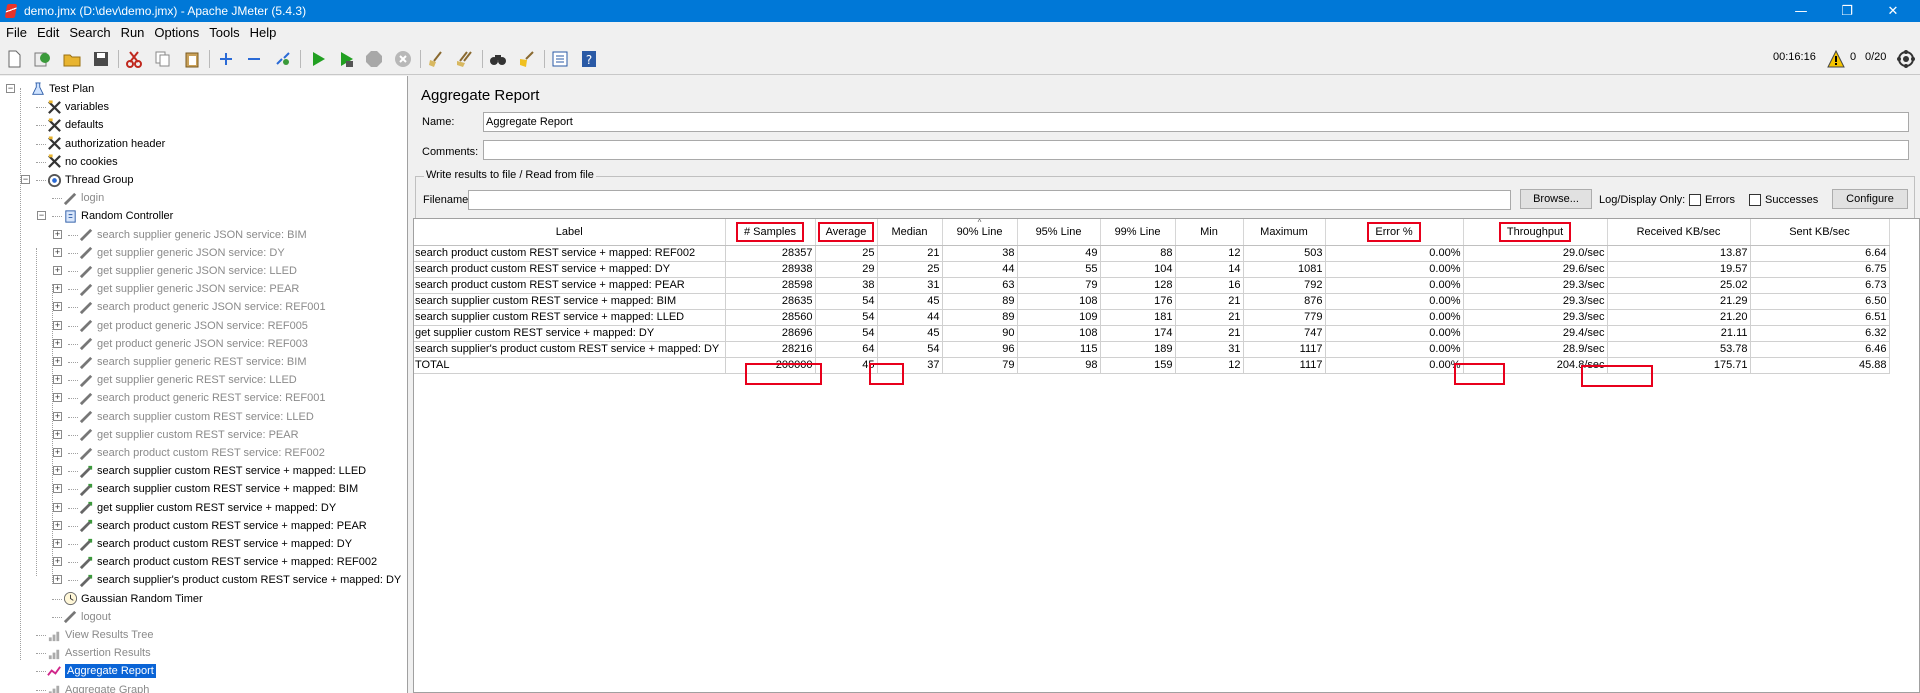  What do you see at coordinates (1906, 59) in the screenshot?
I see `remote-engines-icon` at bounding box center [1906, 59].